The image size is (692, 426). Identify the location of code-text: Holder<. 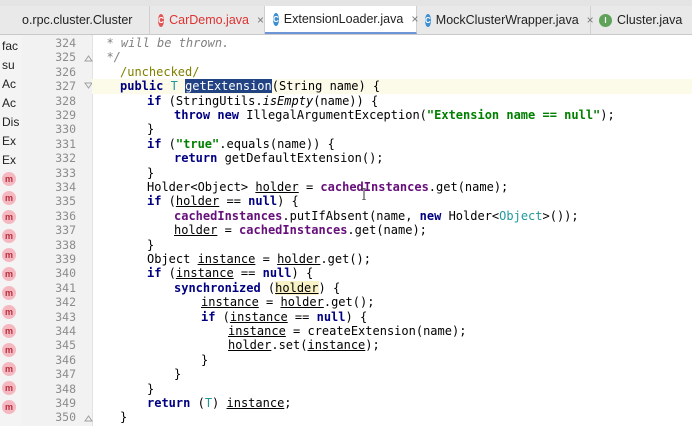
(470, 215).